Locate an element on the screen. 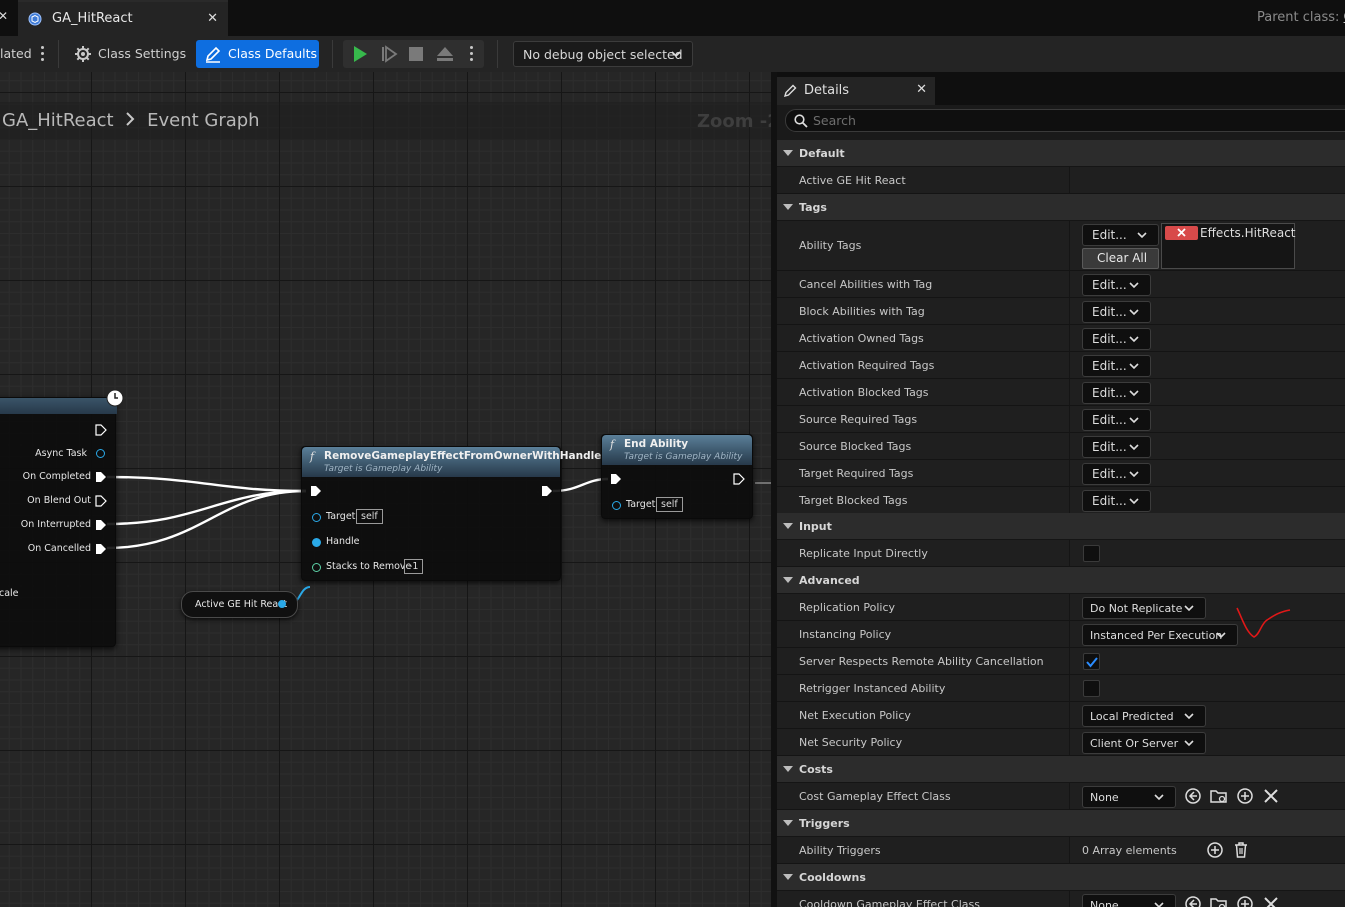 Image resolution: width=1345 pixels, height=907 pixels. pin-label: On Blend Out is located at coordinates (59, 500).